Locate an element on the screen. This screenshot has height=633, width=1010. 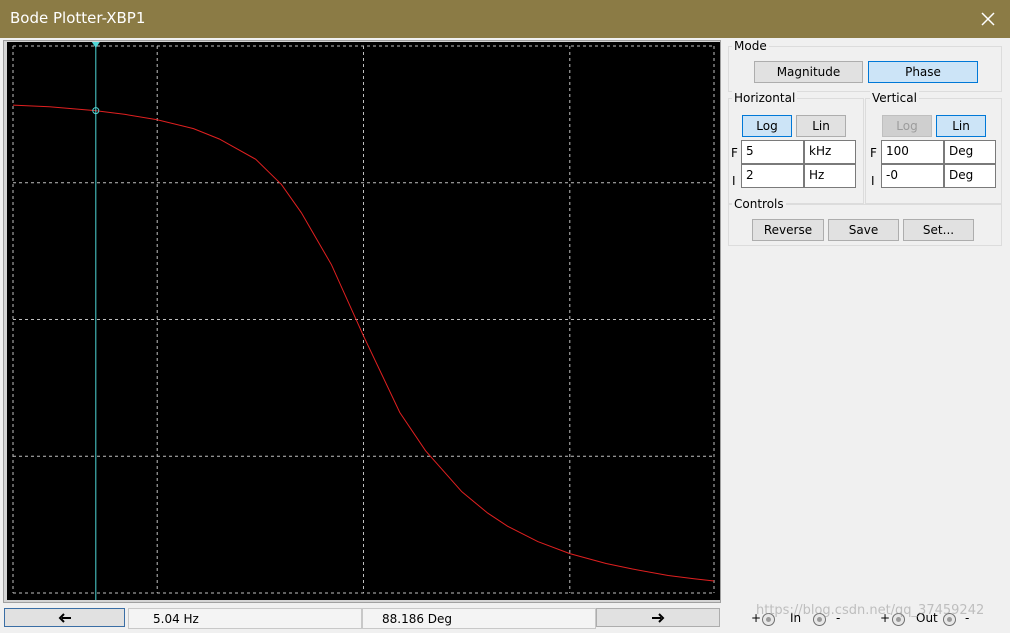
cursor-right-button is located at coordinates (658, 617).